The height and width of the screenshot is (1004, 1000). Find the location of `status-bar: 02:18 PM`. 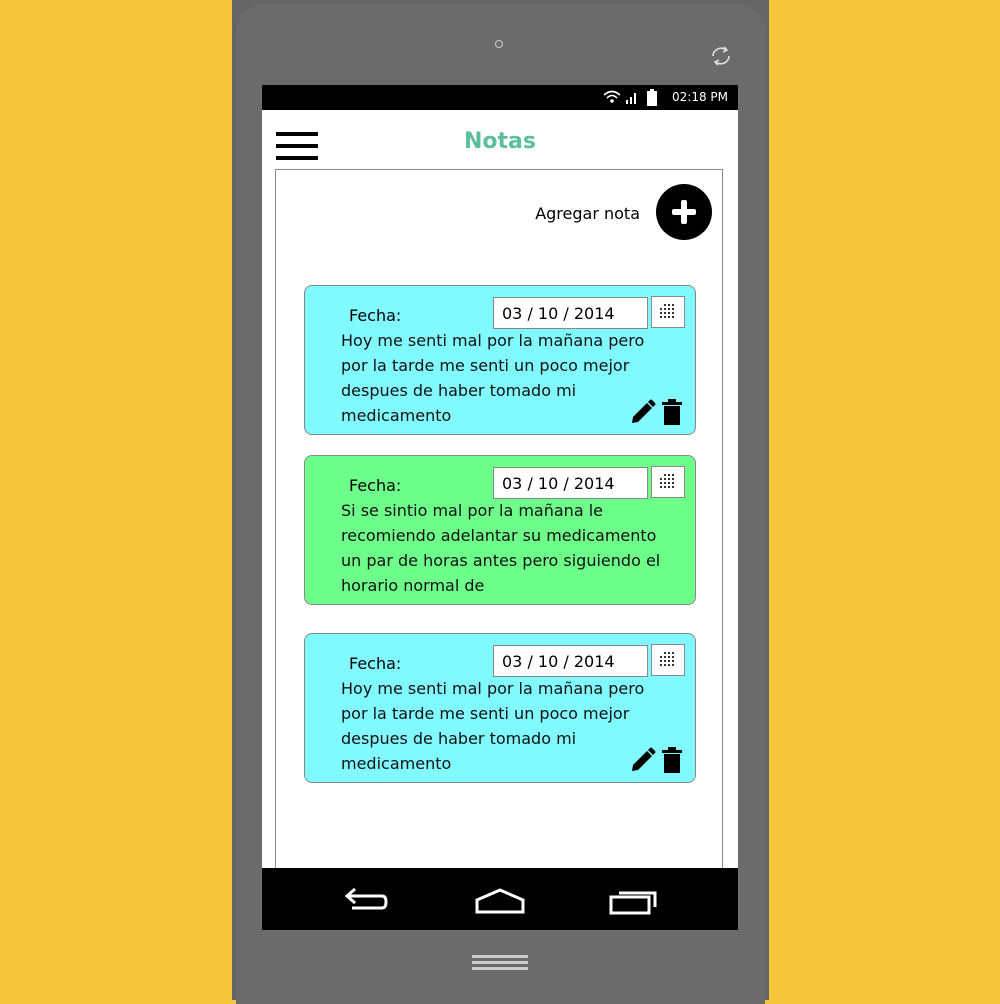

status-bar: 02:18 PM is located at coordinates (500, 97).